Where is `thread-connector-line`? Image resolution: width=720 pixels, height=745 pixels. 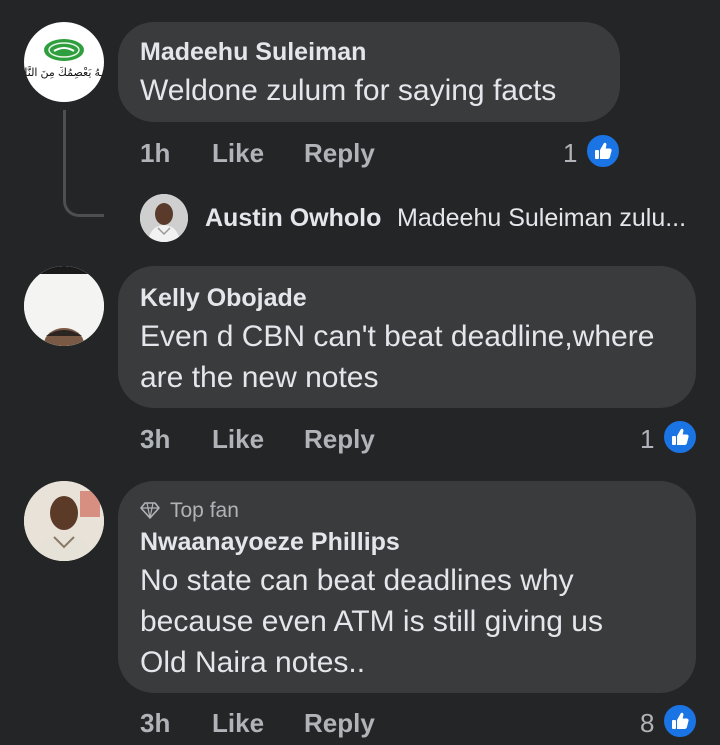
thread-connector-line is located at coordinates (83, 163).